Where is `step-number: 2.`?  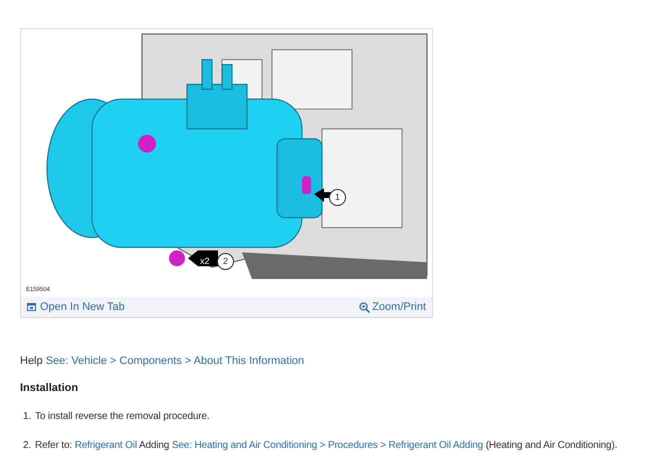 step-number: 2. is located at coordinates (27, 446).